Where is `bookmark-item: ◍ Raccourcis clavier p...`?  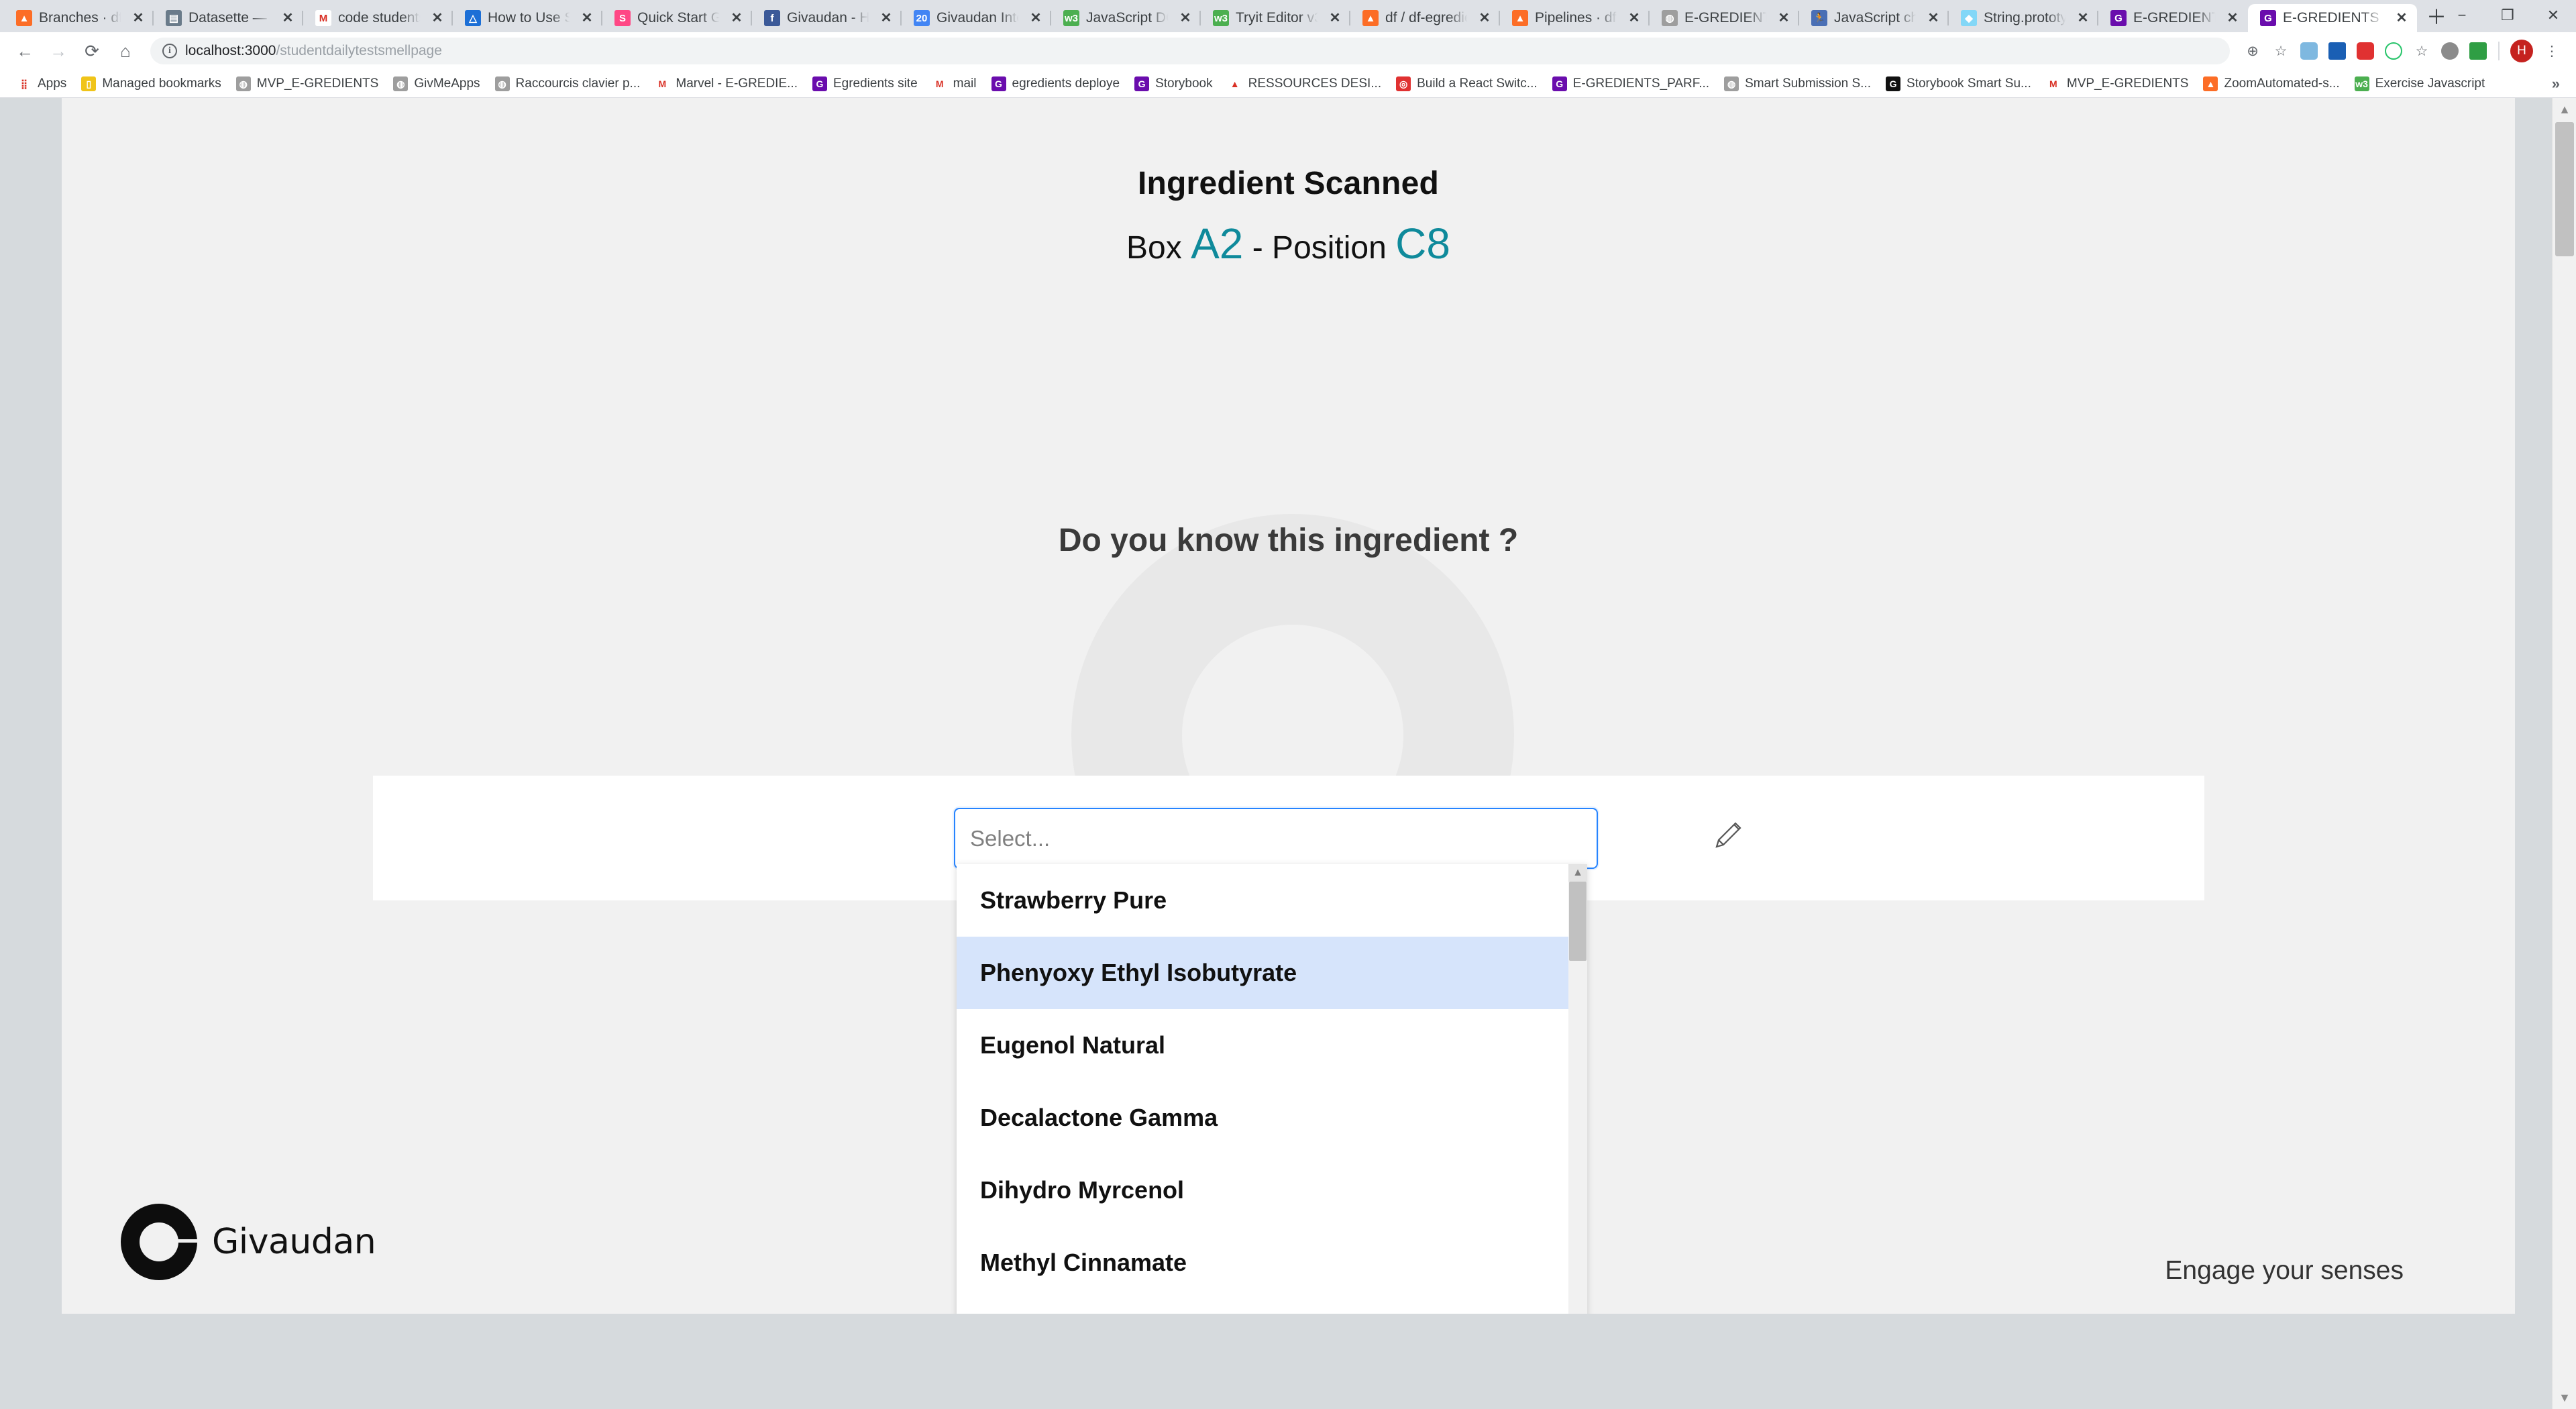
bookmark-item: ◍ Raccourcis clavier p... is located at coordinates (568, 83).